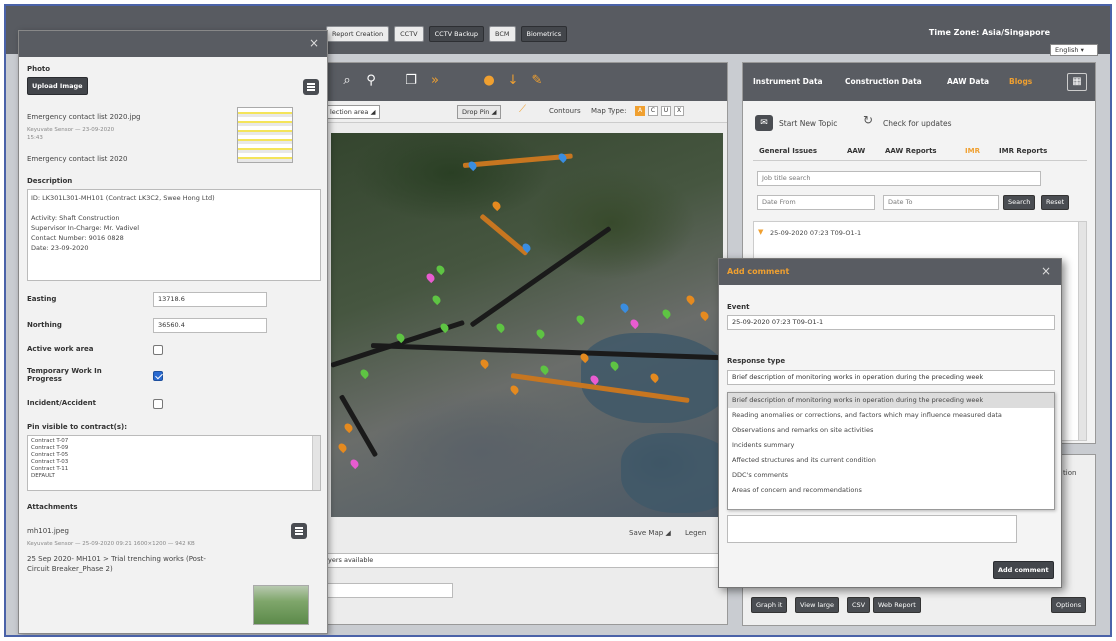 Image resolution: width=1116 pixels, height=641 pixels. I want to click on contract-option: Contract T-09, so click(174, 448).